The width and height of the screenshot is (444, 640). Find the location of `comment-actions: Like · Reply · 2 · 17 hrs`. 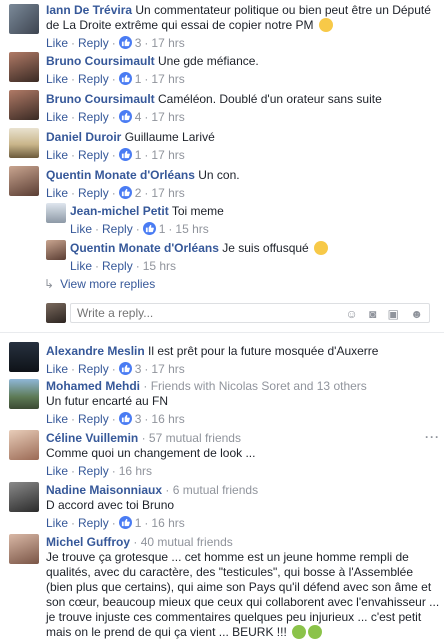

comment-actions: Like · Reply · 2 · 17 hrs is located at coordinates (241, 193).